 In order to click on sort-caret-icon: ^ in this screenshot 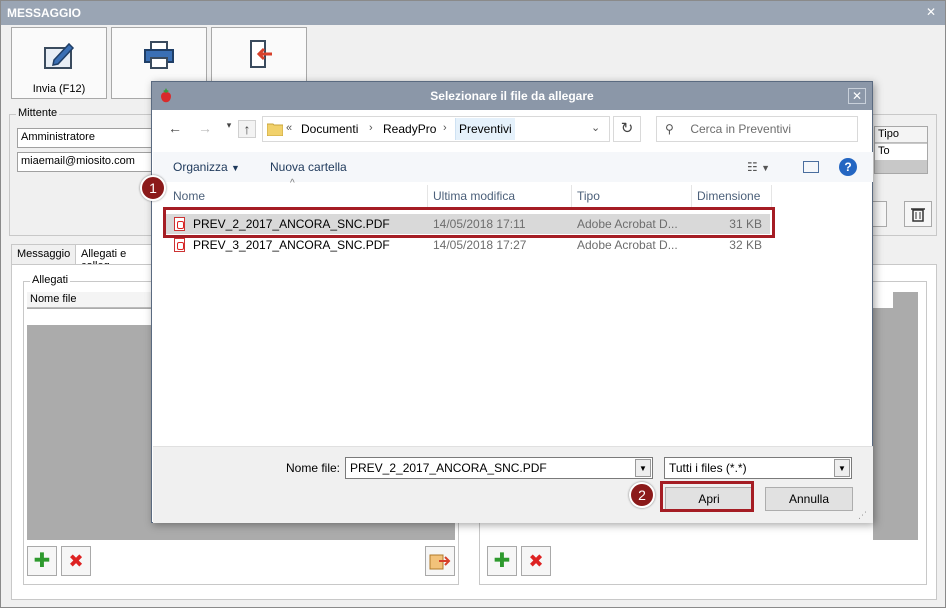, I will do `click(292, 183)`.